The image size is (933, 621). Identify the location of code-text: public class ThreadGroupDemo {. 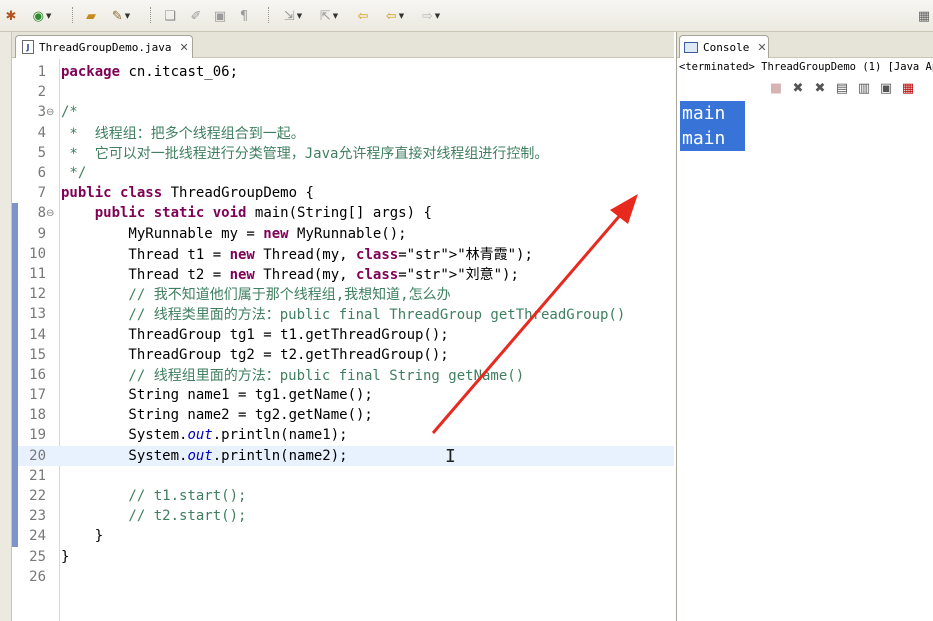
(187, 193).